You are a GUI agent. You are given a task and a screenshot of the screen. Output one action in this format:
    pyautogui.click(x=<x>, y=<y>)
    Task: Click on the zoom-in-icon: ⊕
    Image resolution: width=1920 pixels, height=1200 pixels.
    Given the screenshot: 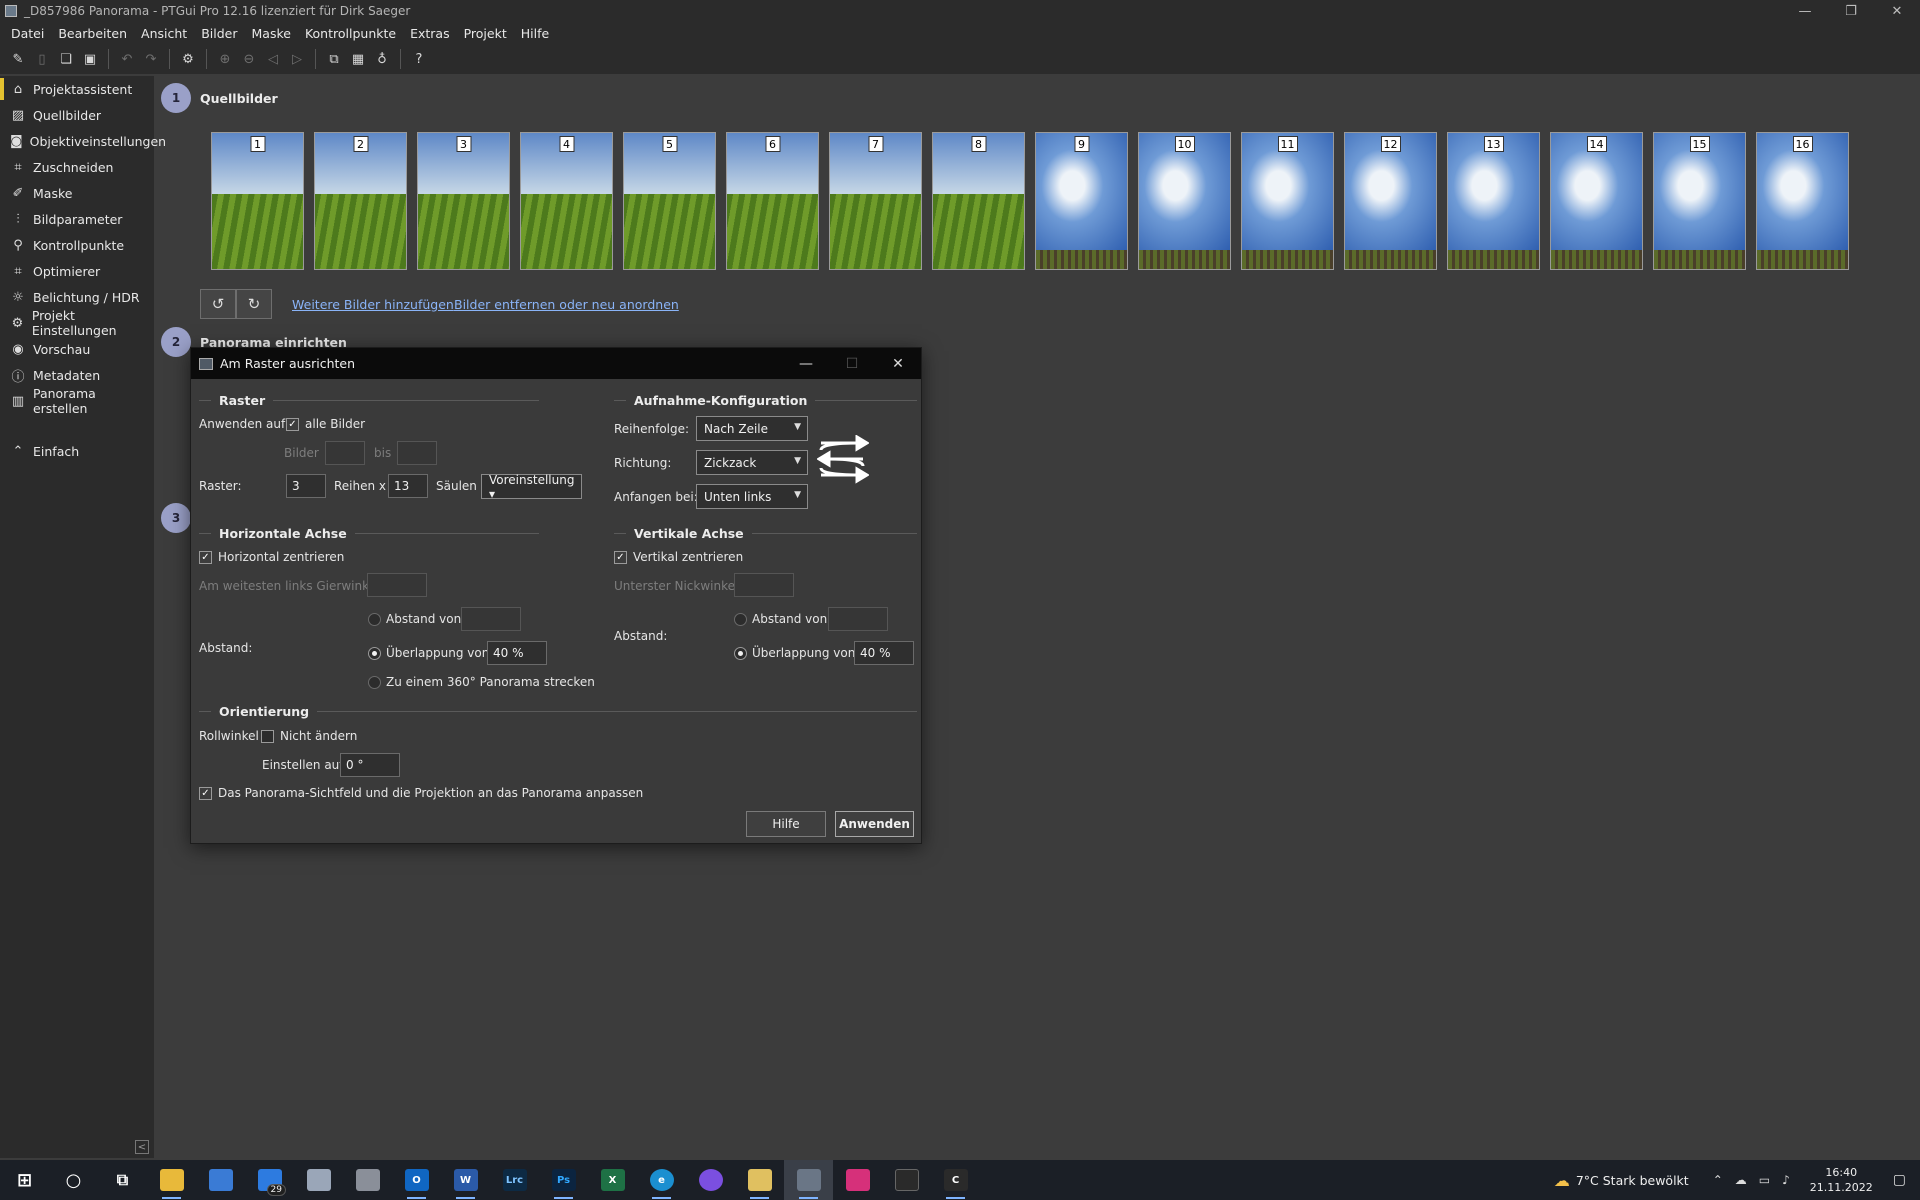 What is the action you would take?
    pyautogui.click(x=225, y=59)
    